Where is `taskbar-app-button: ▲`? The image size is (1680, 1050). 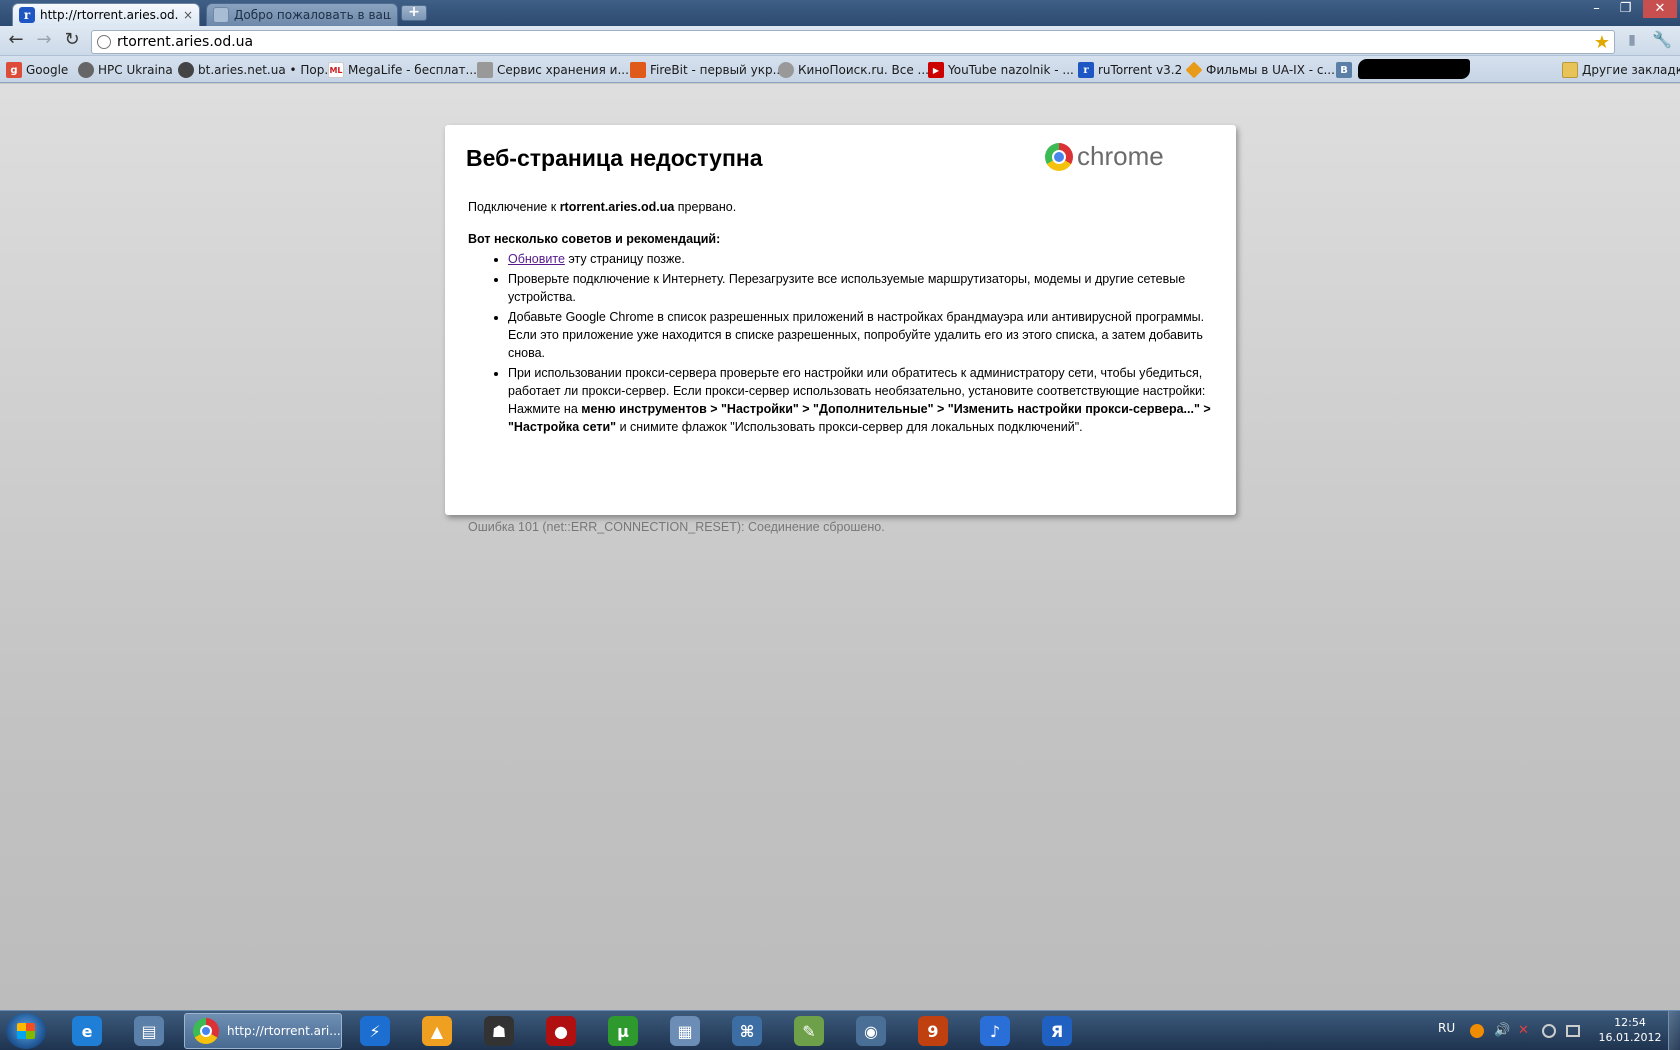 taskbar-app-button: ▲ is located at coordinates (437, 1031).